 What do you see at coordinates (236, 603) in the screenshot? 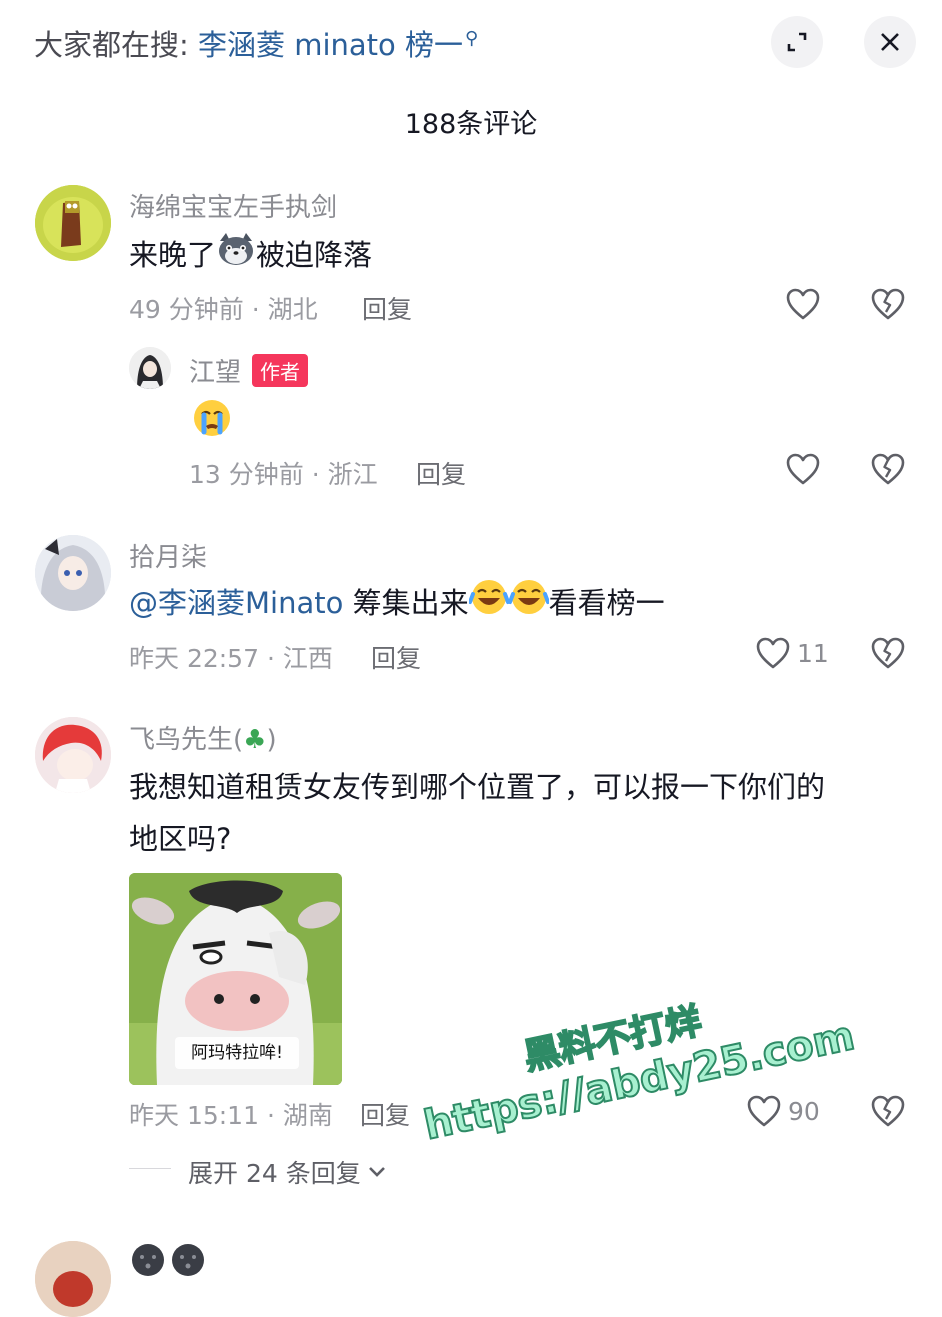
I see `mention-link: @李涵菱Minato` at bounding box center [236, 603].